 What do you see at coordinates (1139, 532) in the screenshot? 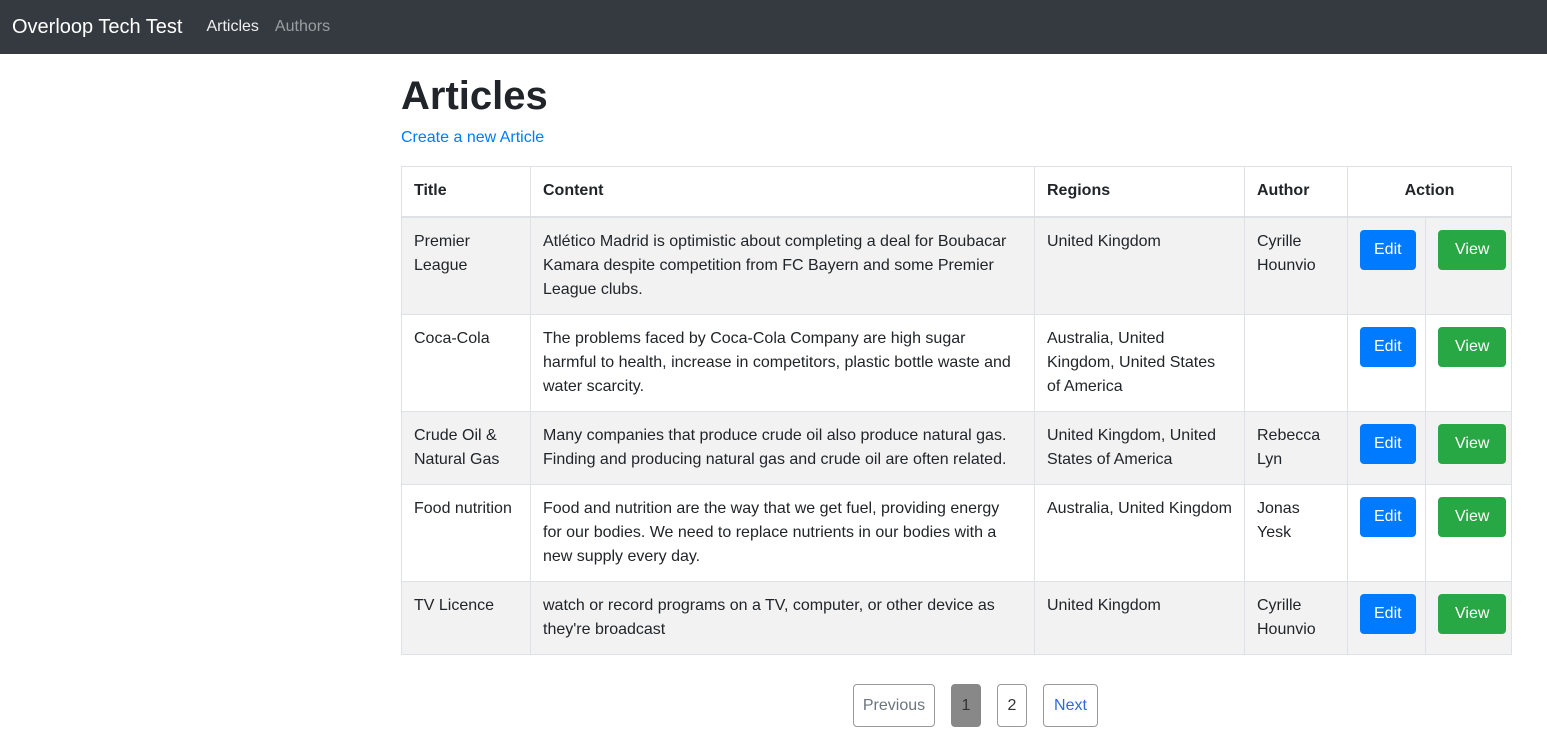
I see `cell-regions: Australia, United Kingdom` at bounding box center [1139, 532].